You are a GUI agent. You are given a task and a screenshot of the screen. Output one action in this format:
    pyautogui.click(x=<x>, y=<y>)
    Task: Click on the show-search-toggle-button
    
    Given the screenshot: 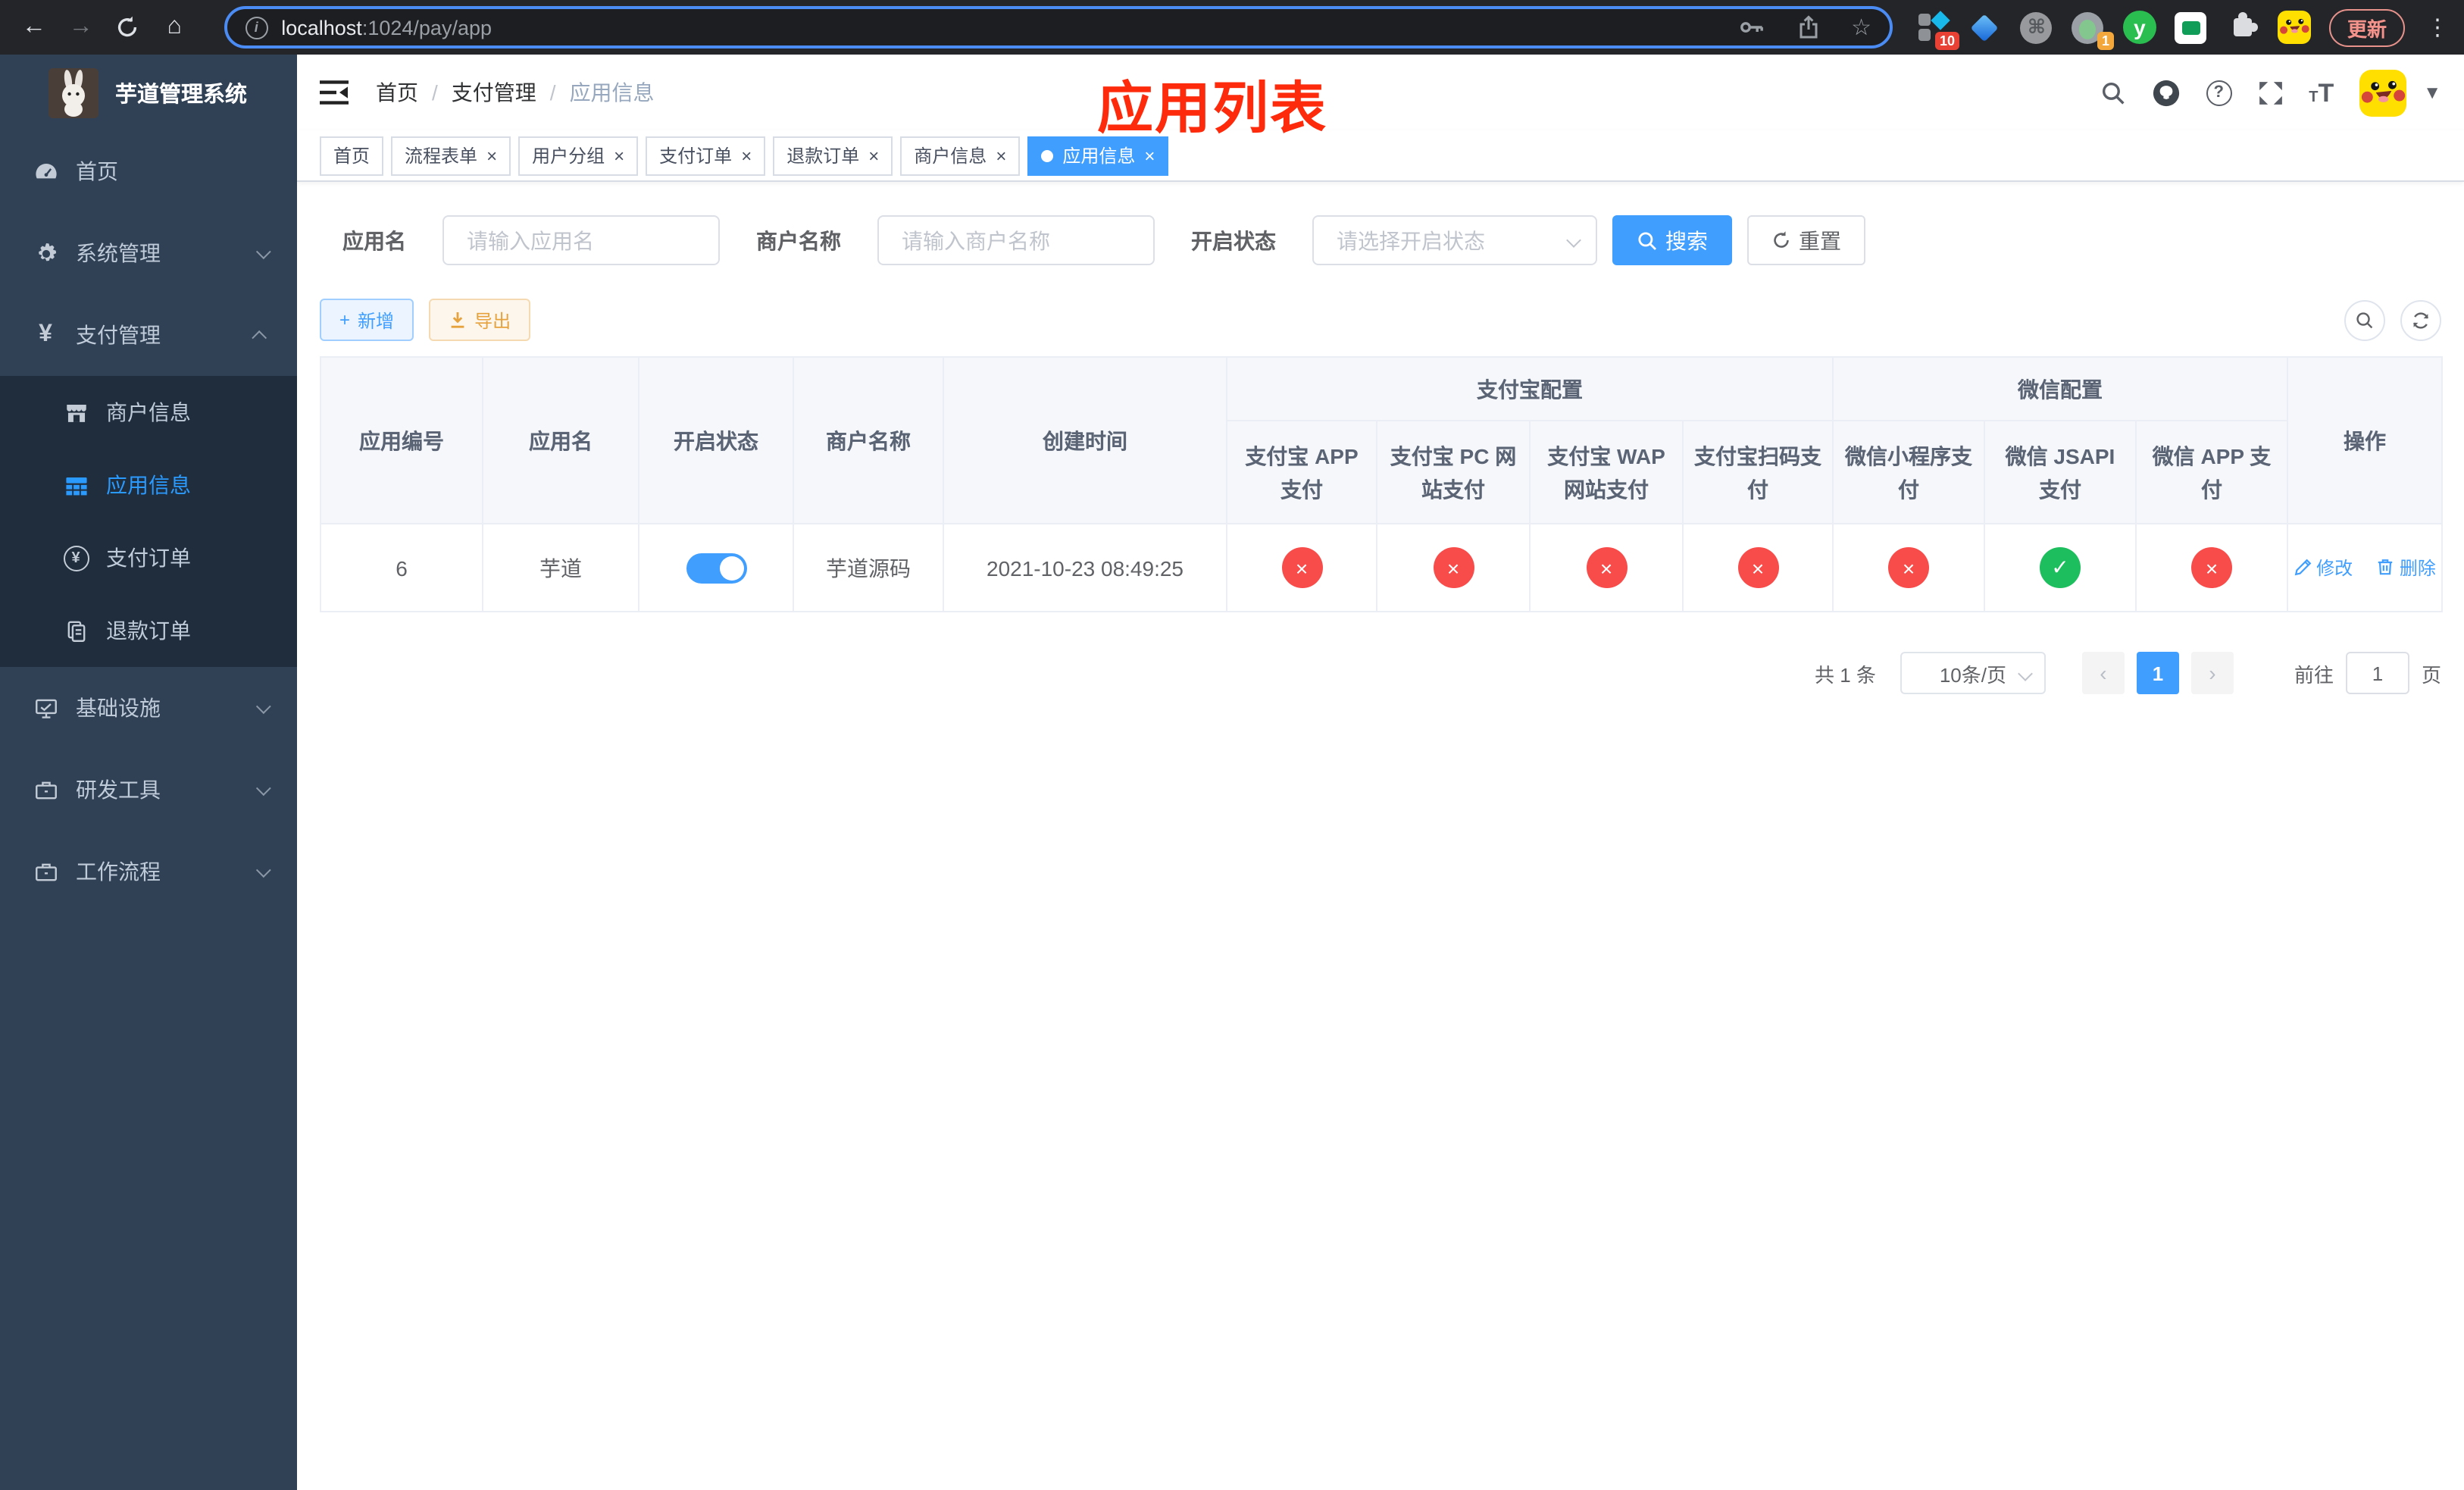 What is the action you would take?
    pyautogui.click(x=2364, y=319)
    